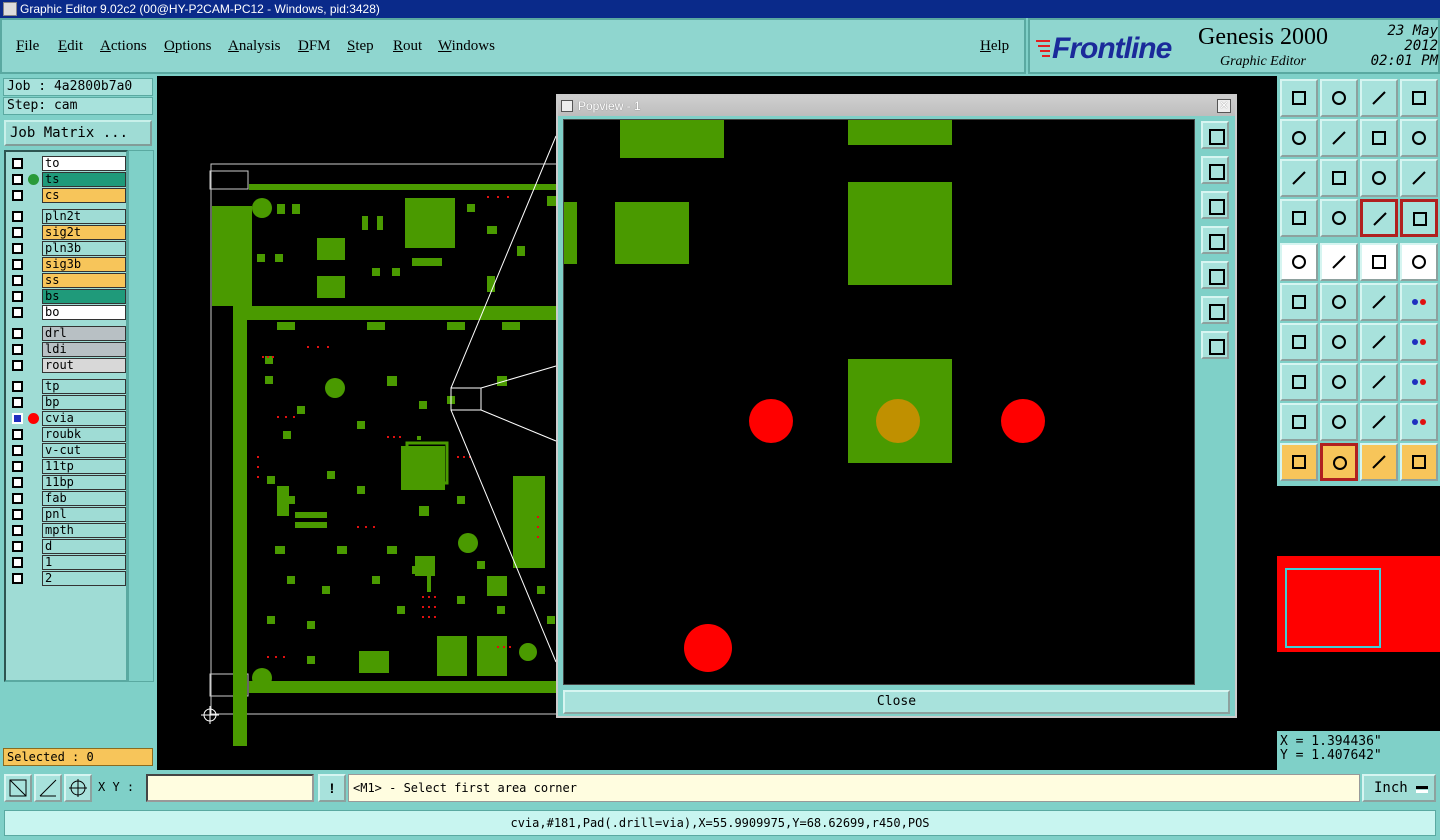 The image size is (1440, 840). Describe the element at coordinates (1358, 608) in the screenshot. I see `overview-map` at that location.